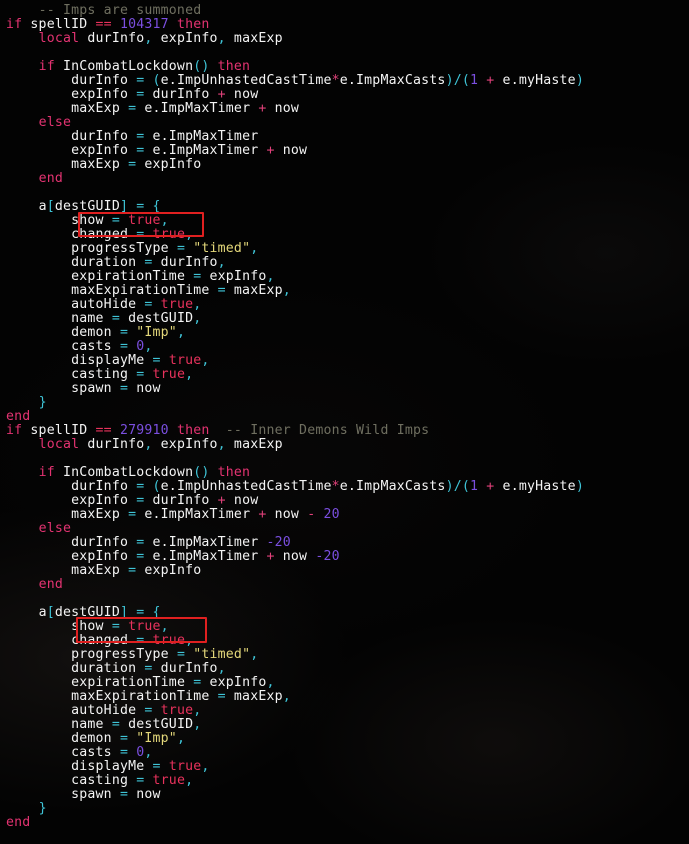 The image size is (689, 844). Describe the element at coordinates (344, 25) in the screenshot. I see `code-line: if spellID == 104317 then` at that location.